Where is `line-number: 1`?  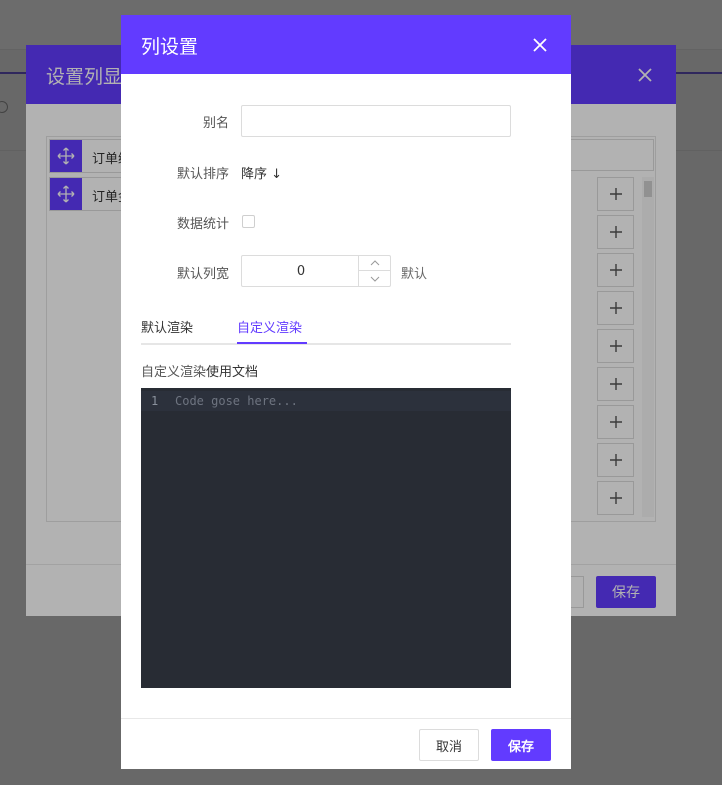
line-number: 1 is located at coordinates (155, 401).